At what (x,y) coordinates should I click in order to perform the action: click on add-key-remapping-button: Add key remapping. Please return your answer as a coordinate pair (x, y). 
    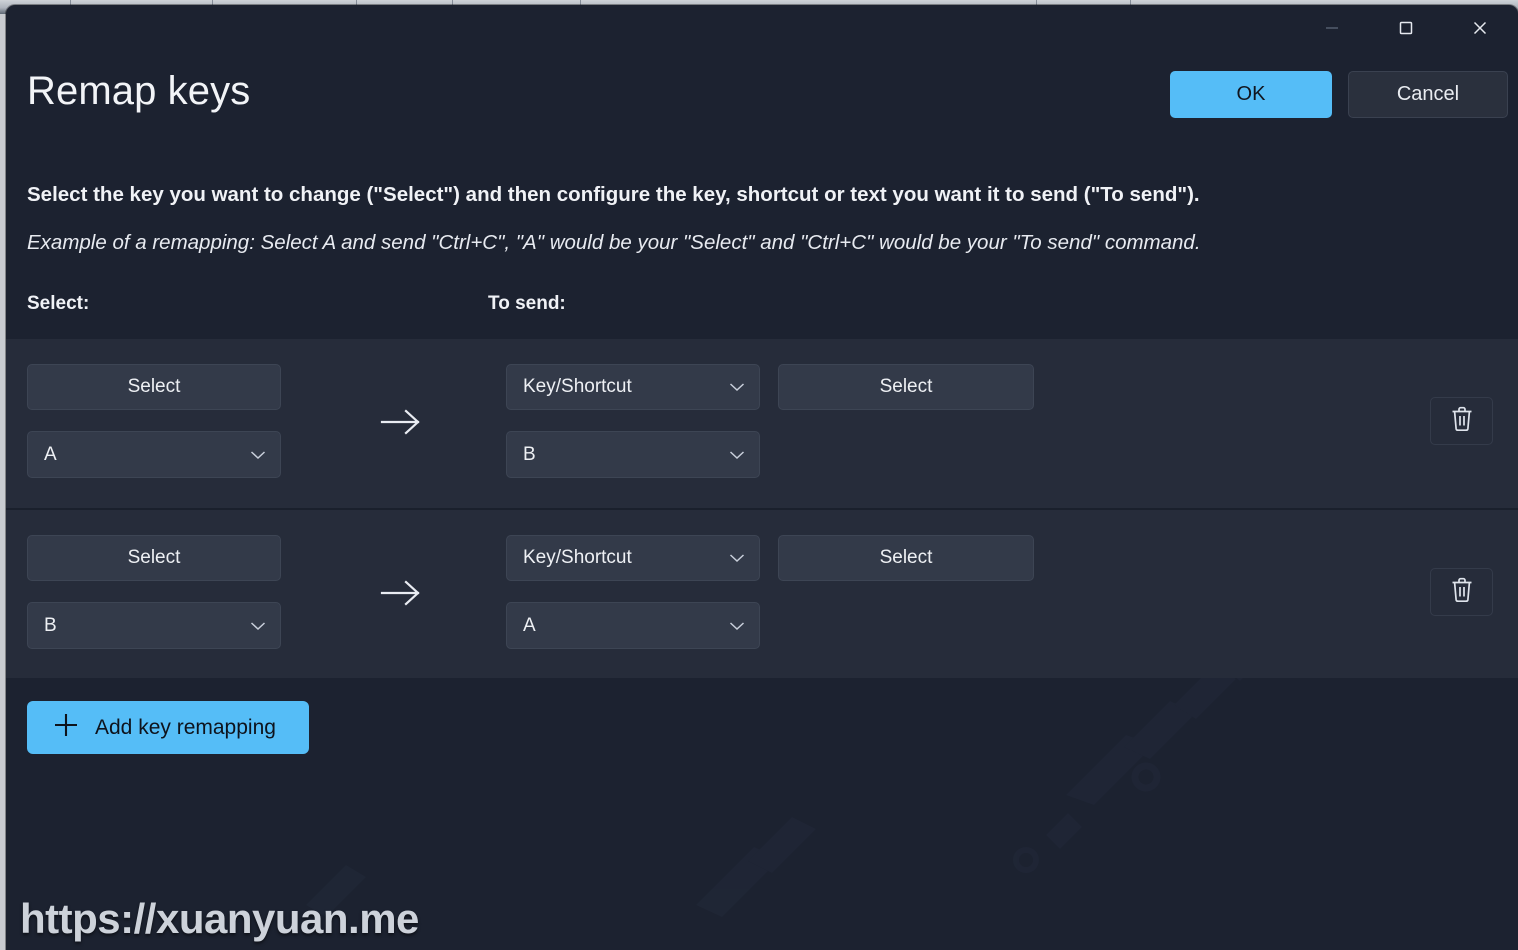
    Looking at the image, I should click on (168, 727).